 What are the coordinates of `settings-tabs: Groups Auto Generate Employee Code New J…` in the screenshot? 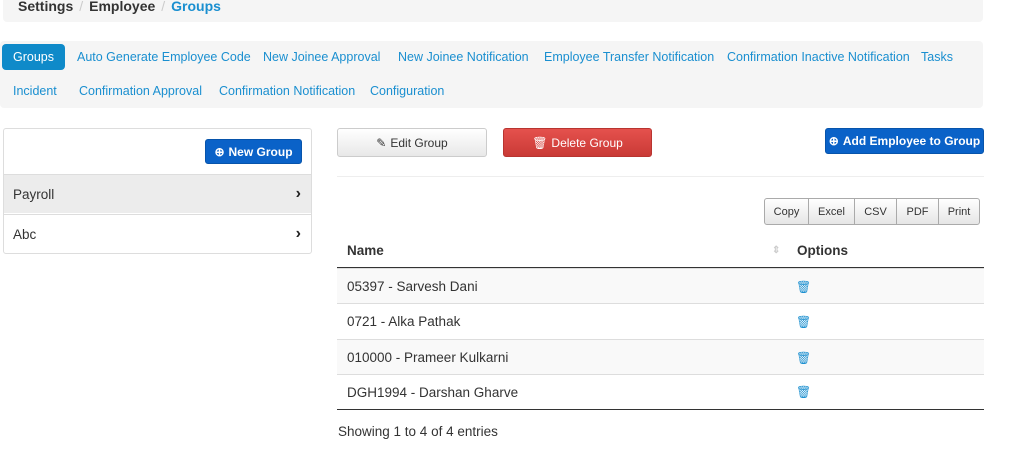 It's located at (491, 74).